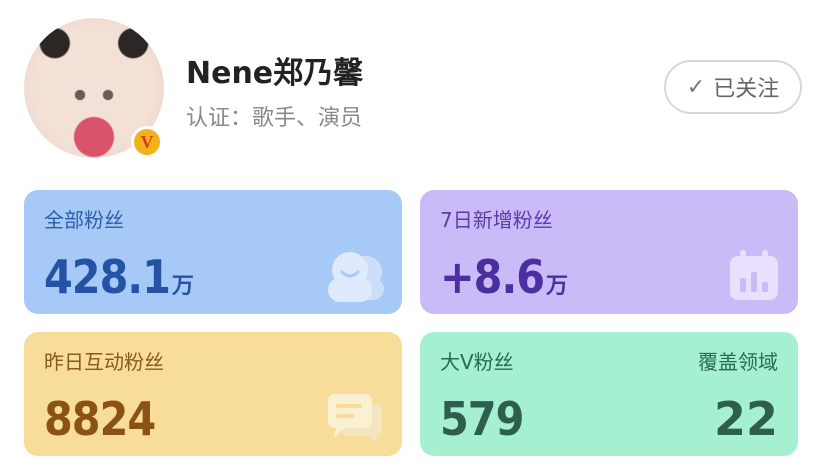 This screenshot has width=828, height=475. What do you see at coordinates (147, 142) in the screenshot?
I see `verified-badge: V` at bounding box center [147, 142].